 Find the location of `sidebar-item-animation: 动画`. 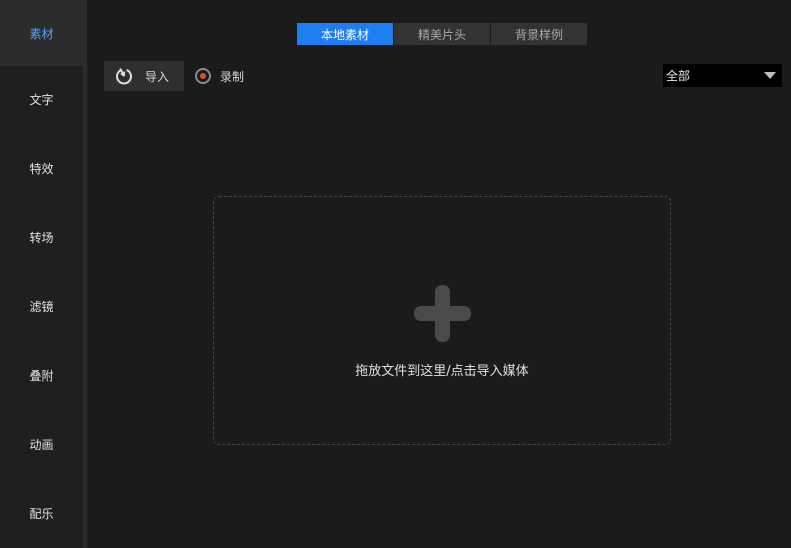

sidebar-item-animation: 动画 is located at coordinates (41, 444).